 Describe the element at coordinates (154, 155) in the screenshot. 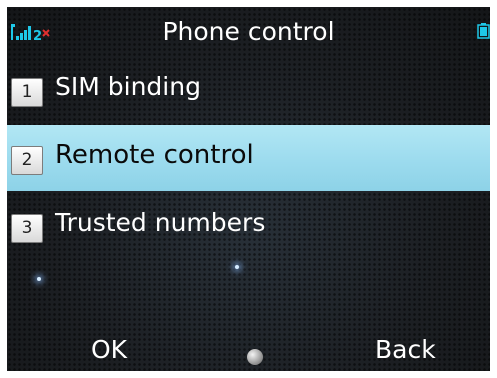

I see `menu-item-label: Remote control` at that location.